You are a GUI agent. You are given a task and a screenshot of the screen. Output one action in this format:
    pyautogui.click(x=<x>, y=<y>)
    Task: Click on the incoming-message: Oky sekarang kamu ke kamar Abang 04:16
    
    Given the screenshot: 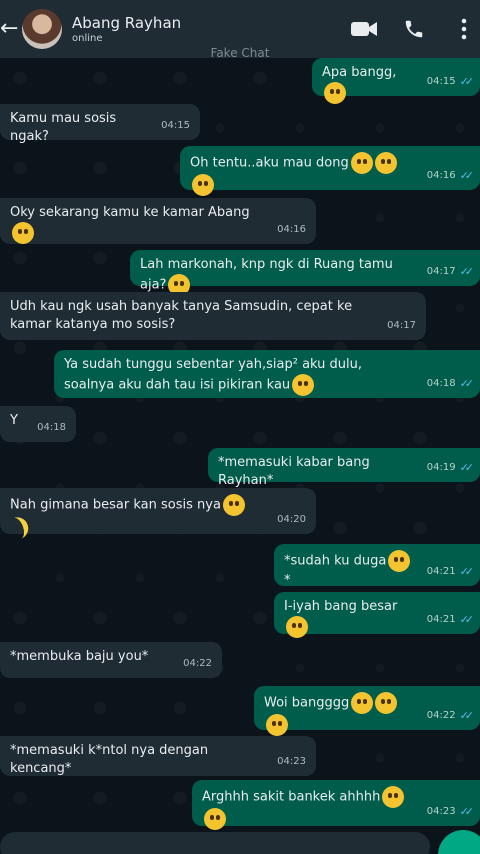 What is the action you would take?
    pyautogui.click(x=158, y=221)
    